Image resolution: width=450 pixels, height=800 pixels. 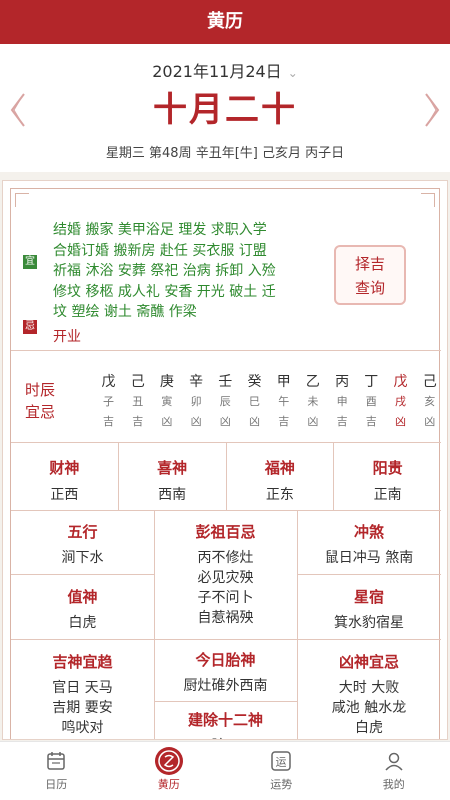 What do you see at coordinates (225, 110) in the screenshot?
I see `lunar-date: 十月二十` at bounding box center [225, 110].